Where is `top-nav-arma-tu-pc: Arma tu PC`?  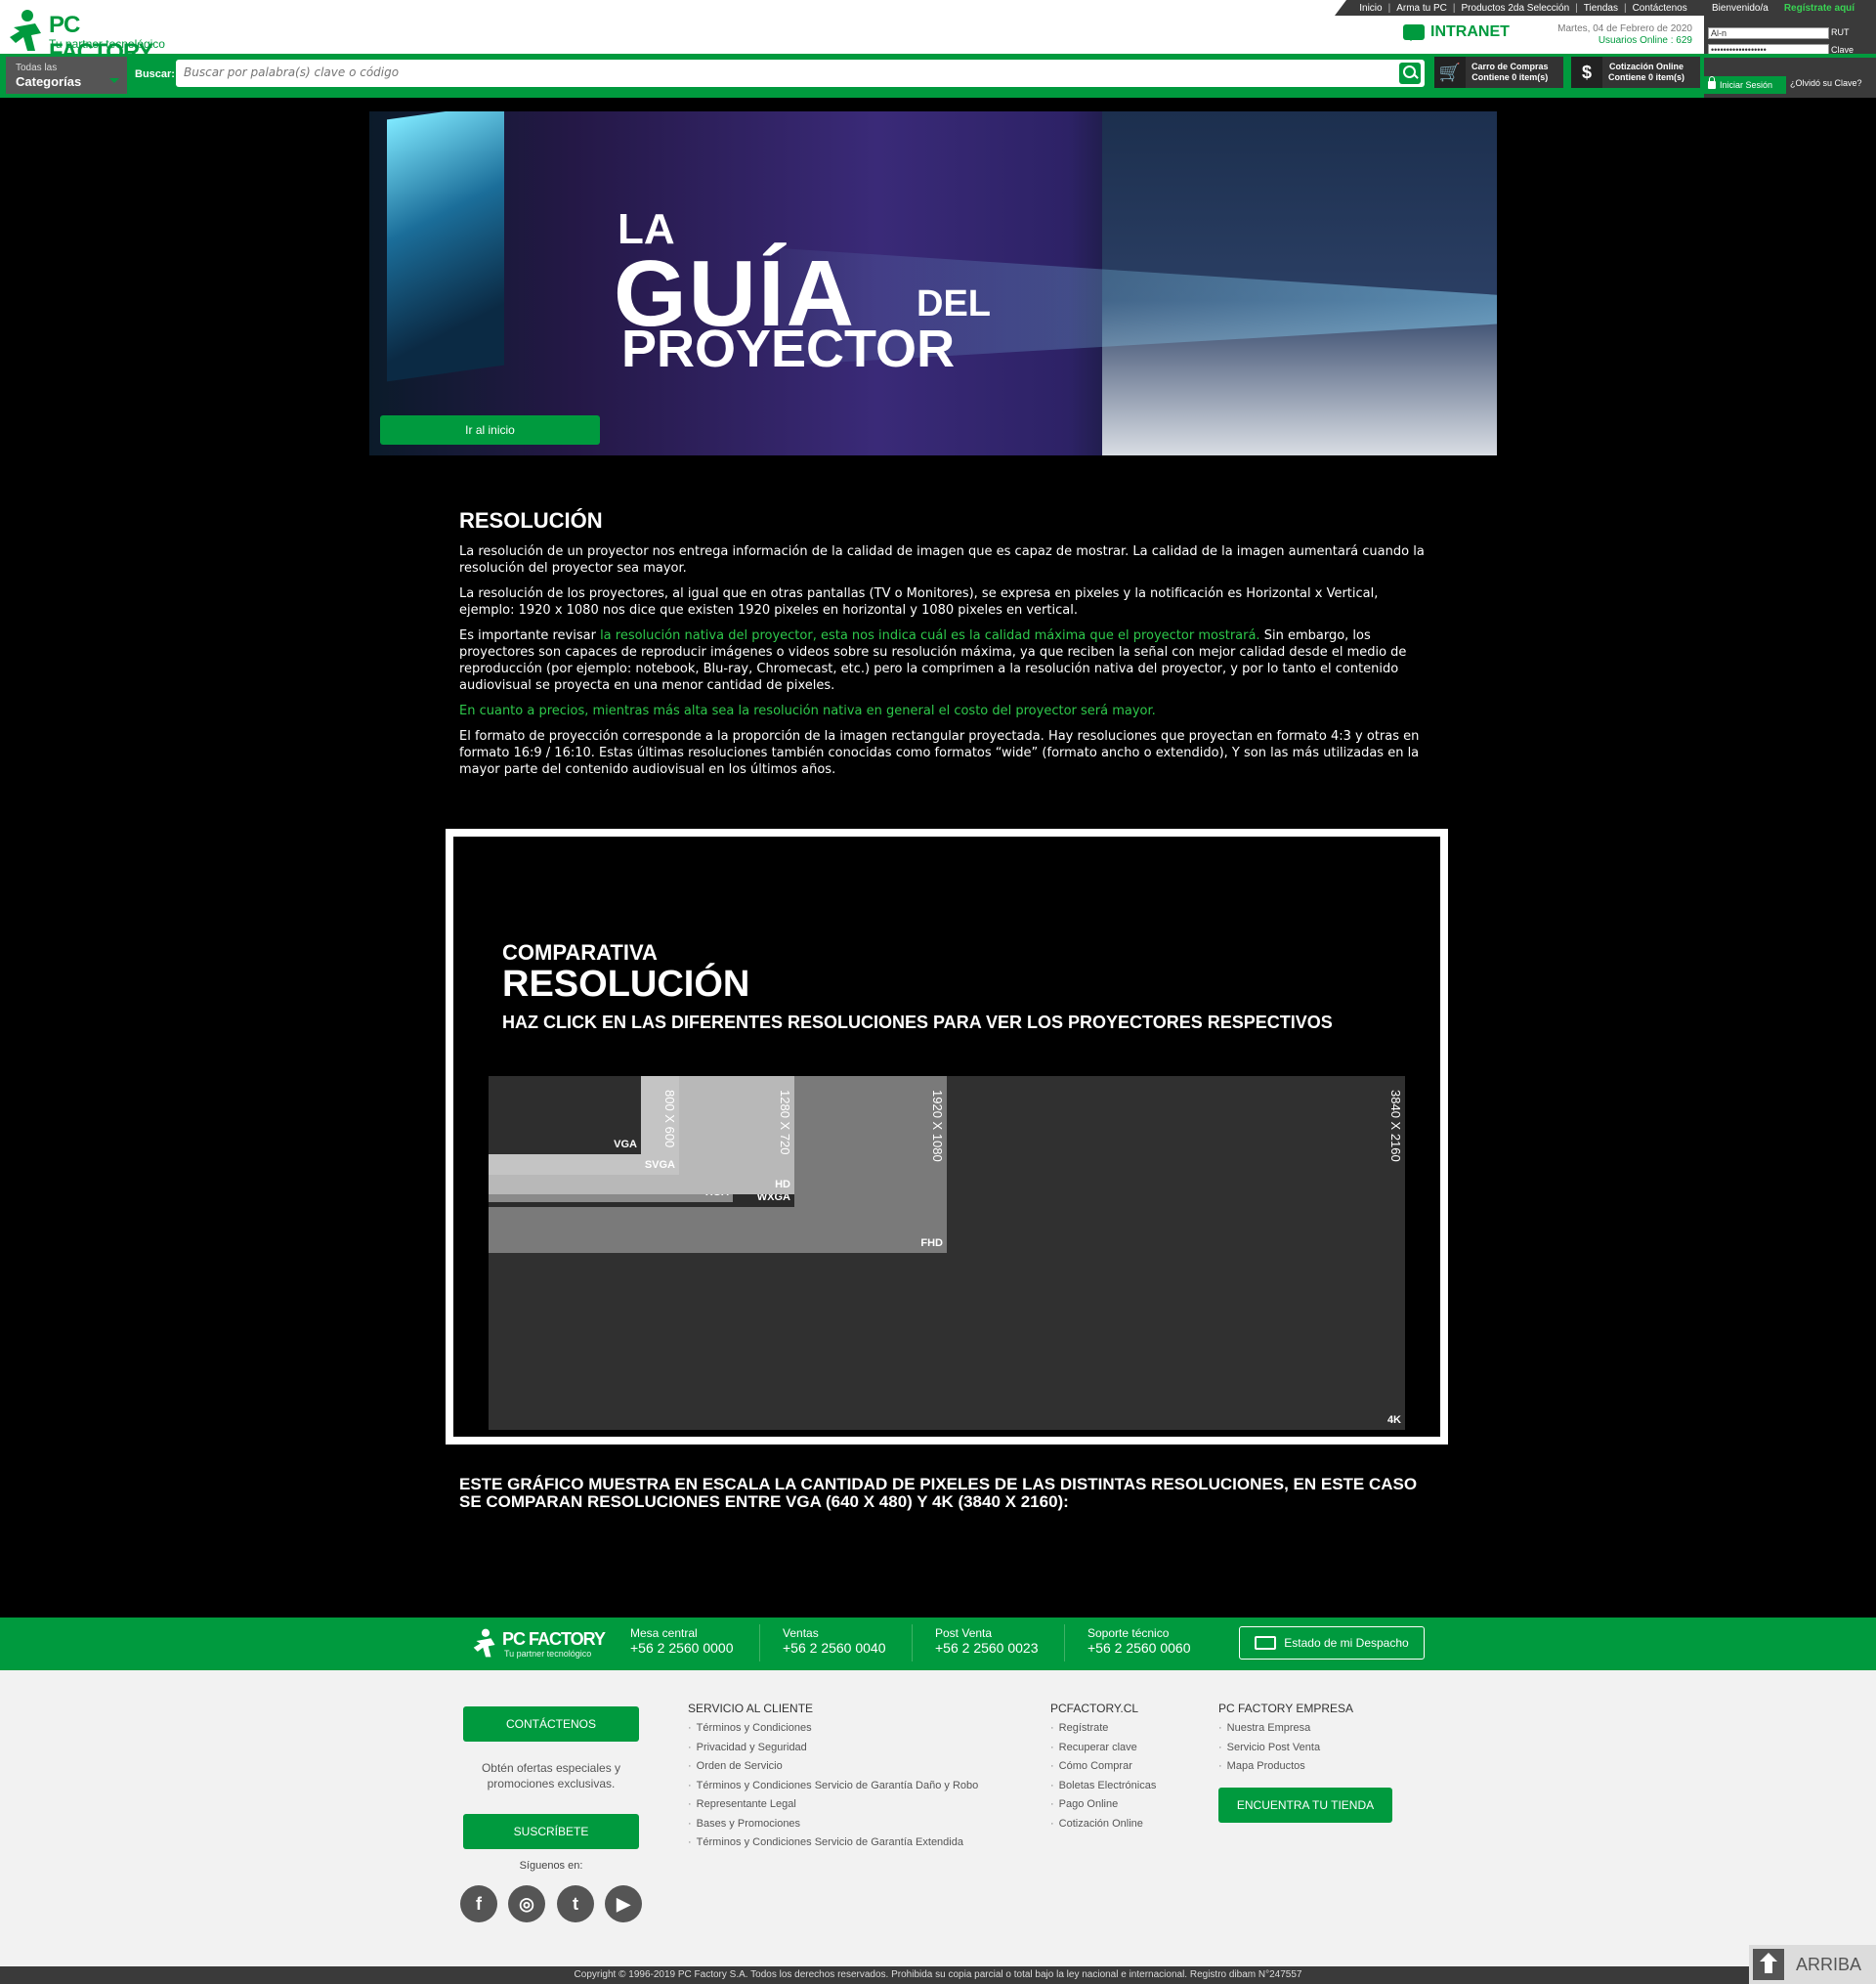 top-nav-arma-tu-pc: Arma tu PC is located at coordinates (1421, 8).